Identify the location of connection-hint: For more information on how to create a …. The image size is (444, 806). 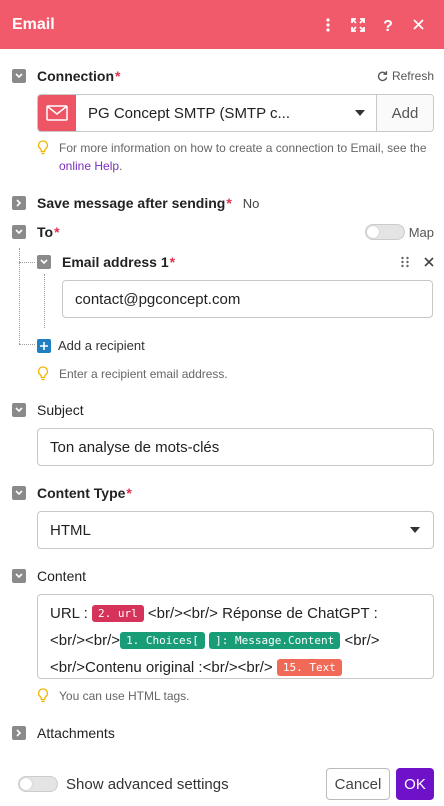
(235, 157).